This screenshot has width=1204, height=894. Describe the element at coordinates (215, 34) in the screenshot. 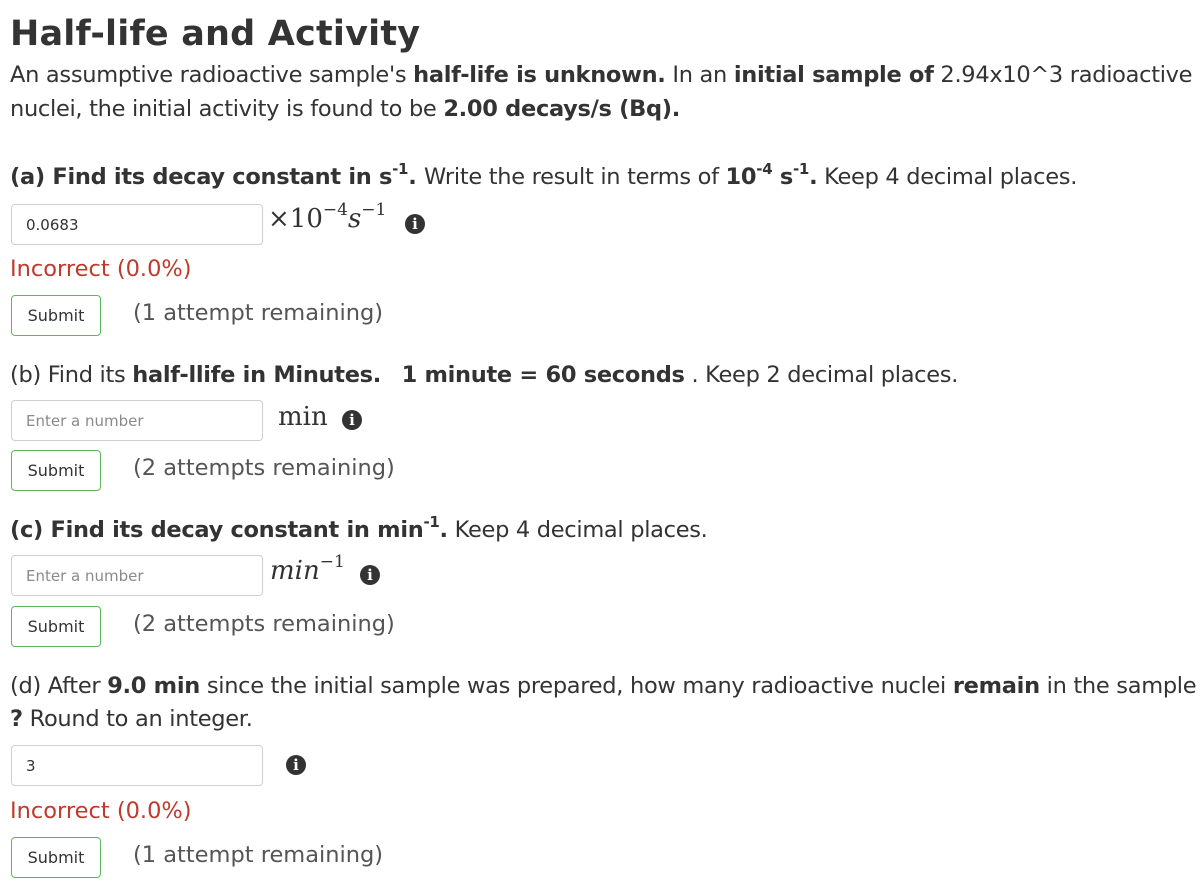

I see `page-title: Half-life and Activity` at that location.